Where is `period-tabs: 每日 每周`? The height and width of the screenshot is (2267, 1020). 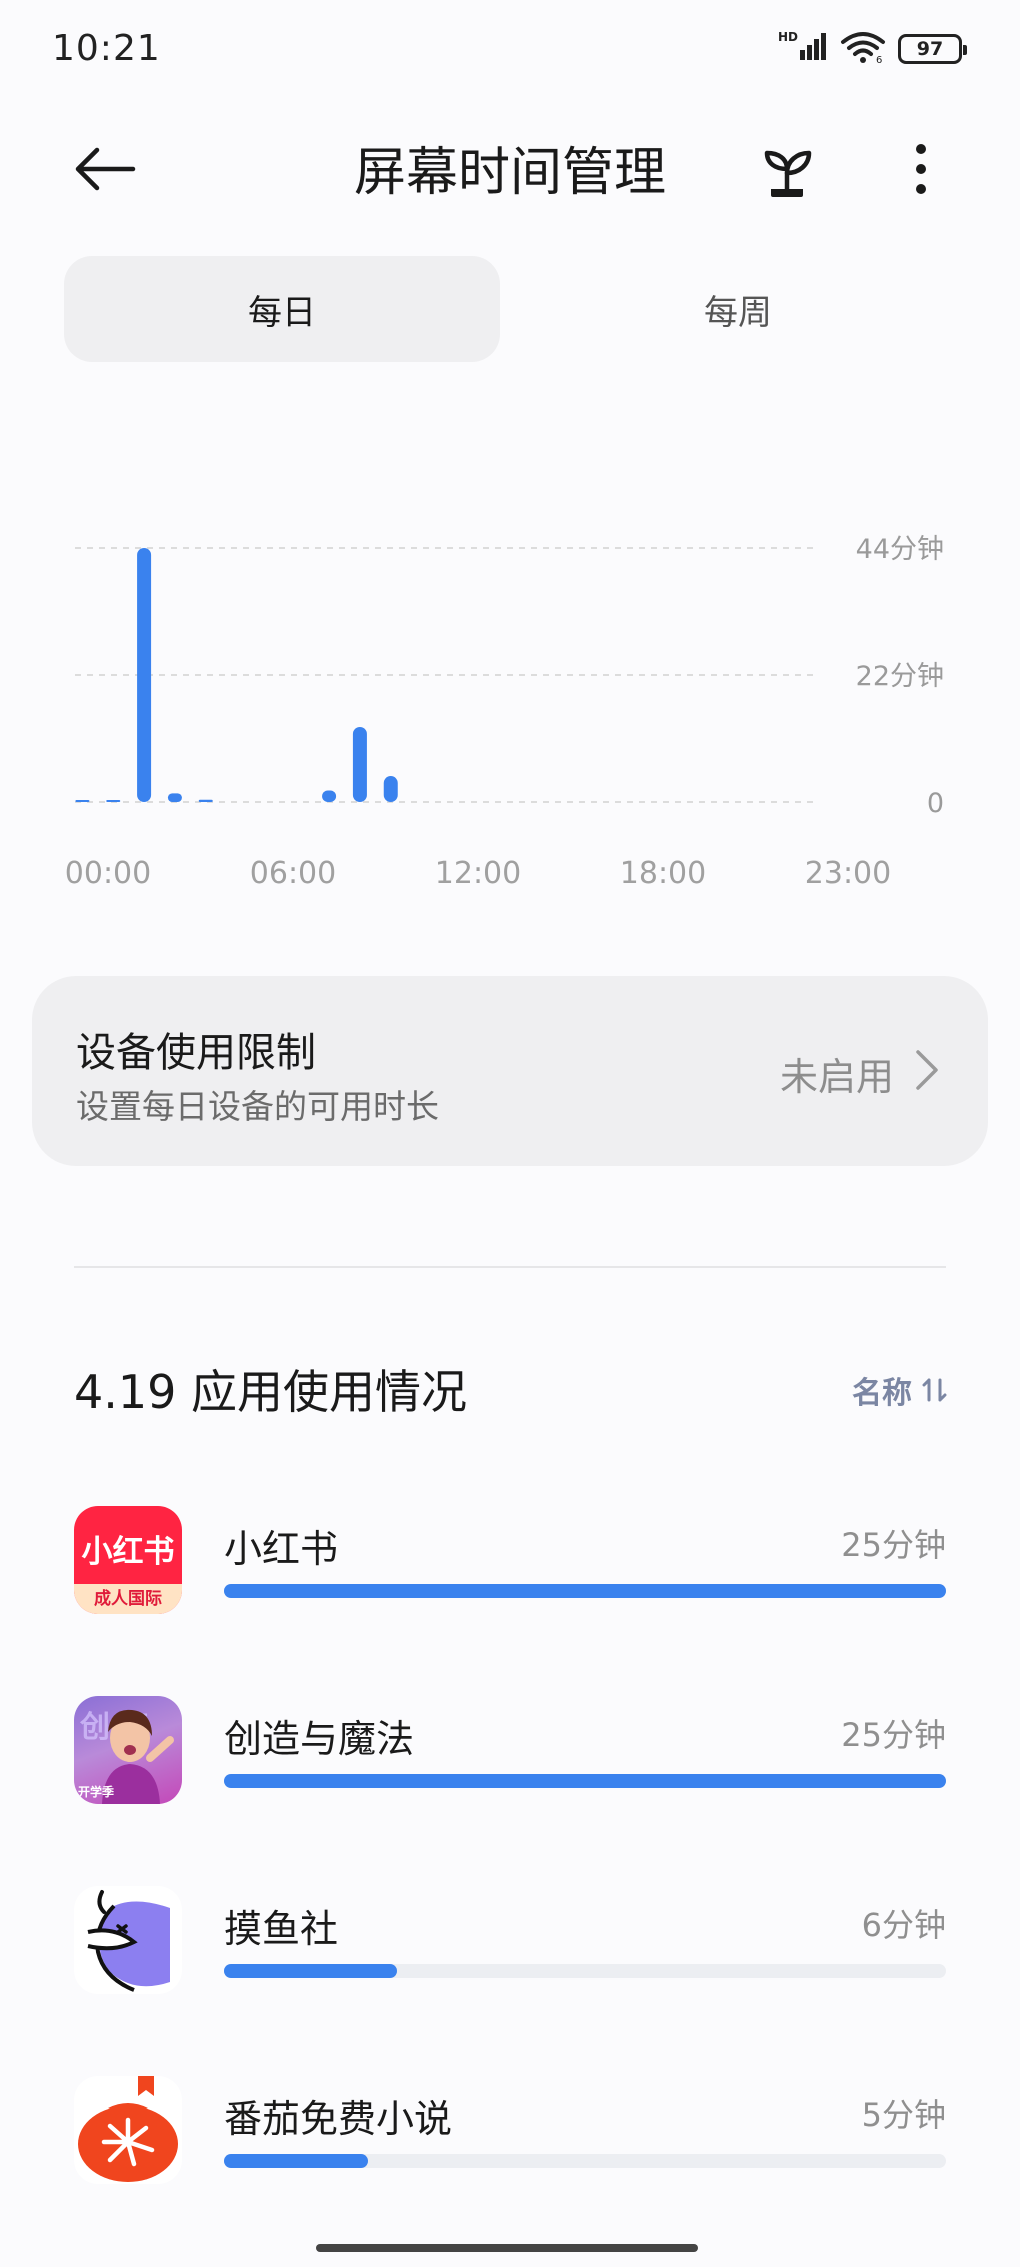
period-tabs: 每日 每周 is located at coordinates (510, 309).